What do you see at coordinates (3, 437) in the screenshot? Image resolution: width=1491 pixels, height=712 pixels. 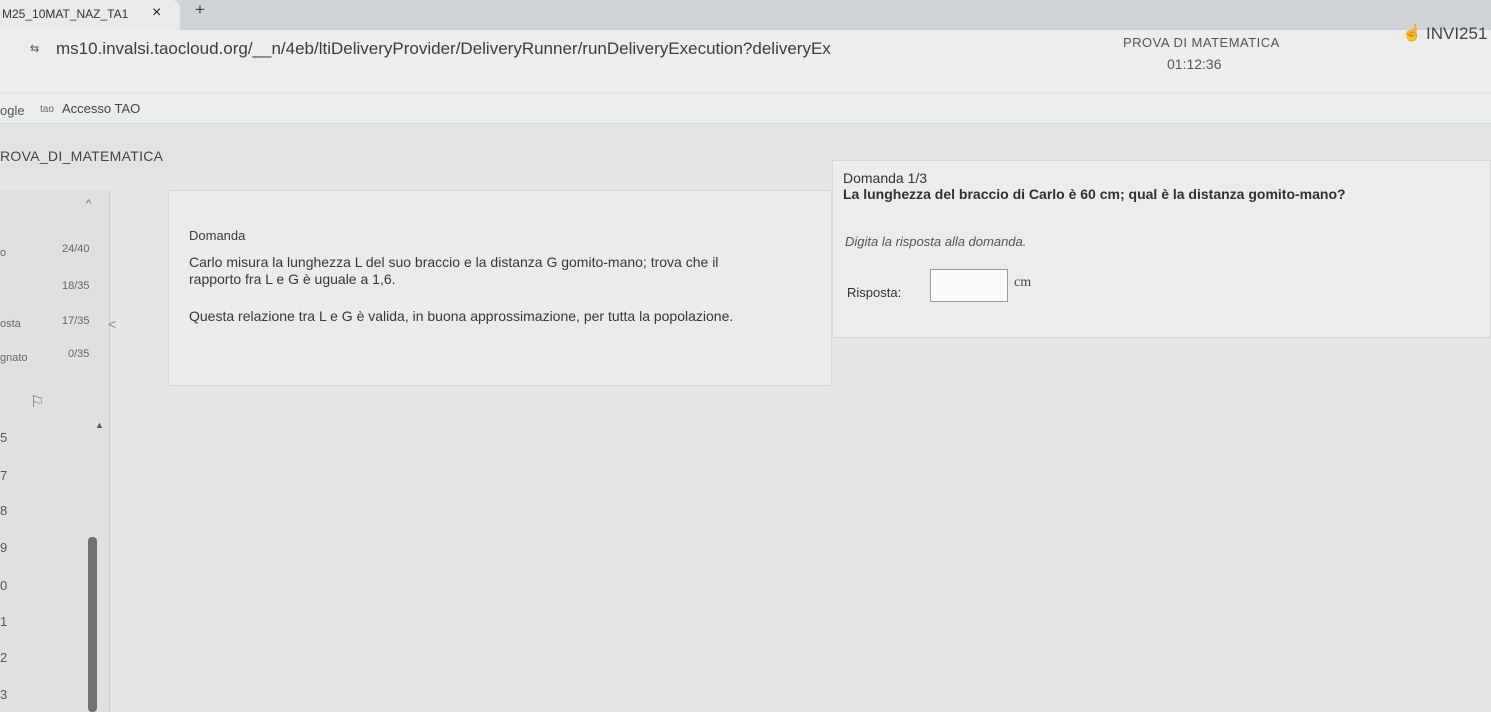 I see `question-number: 5` at bounding box center [3, 437].